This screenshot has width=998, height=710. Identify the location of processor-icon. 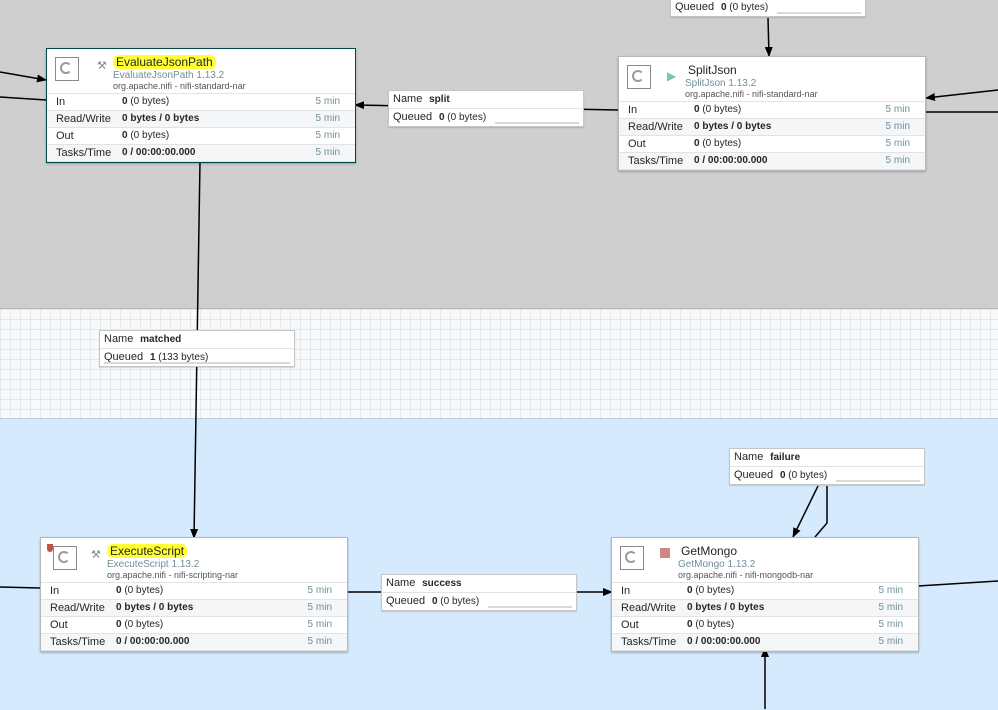
(632, 558).